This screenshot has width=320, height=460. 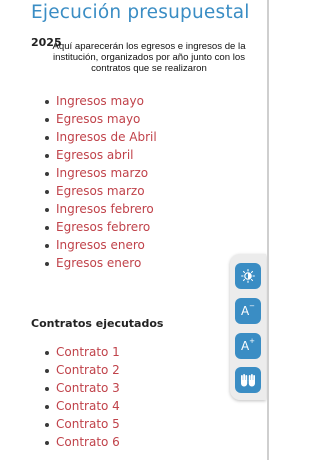 I want to click on decrease-font-button: A−, so click(x=248, y=311).